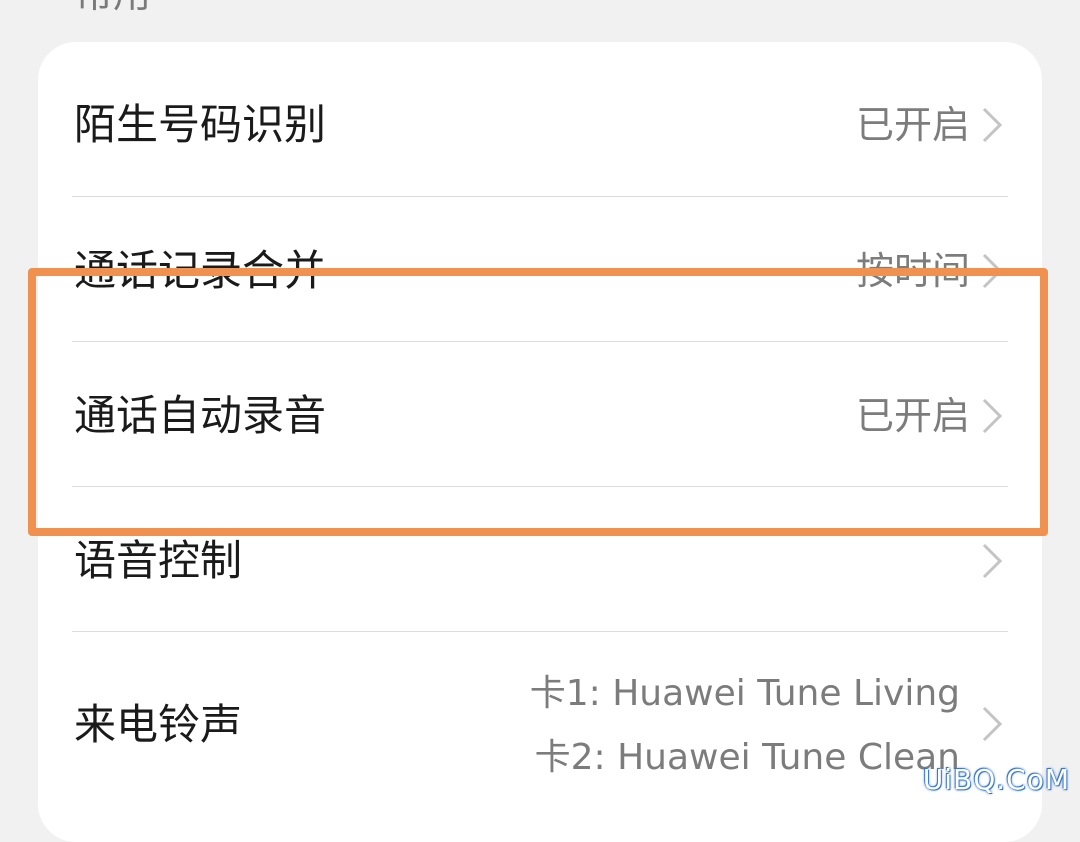 The image size is (1080, 842). I want to click on ringtone-card1: 卡1: Huawei Tune Living, so click(744, 693).